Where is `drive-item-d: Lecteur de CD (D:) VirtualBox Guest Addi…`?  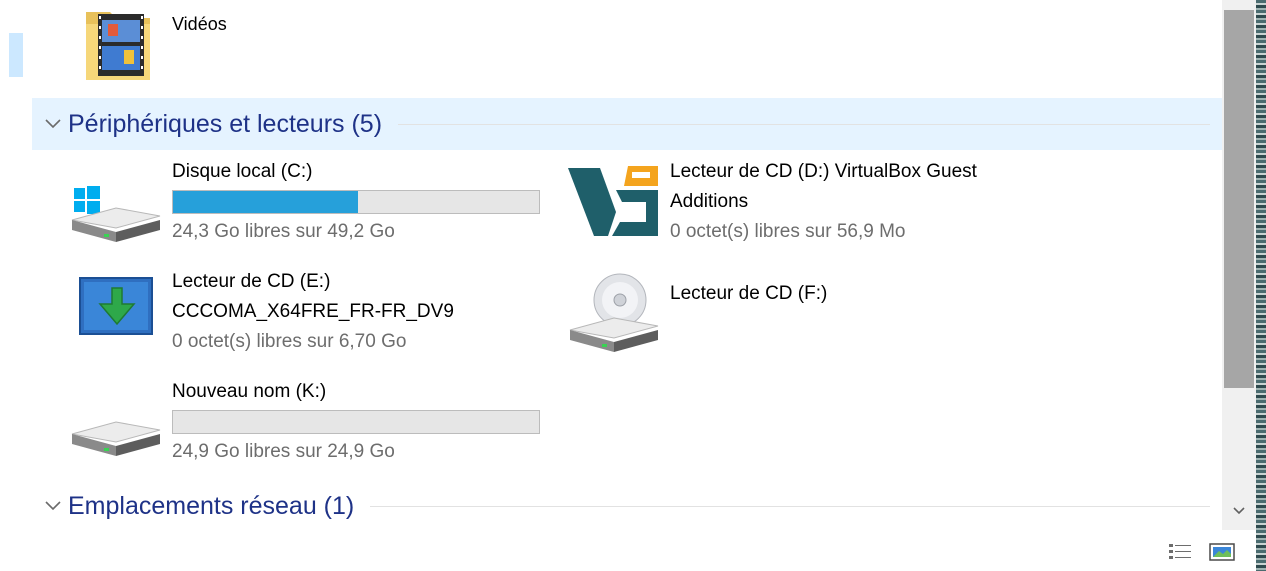
drive-item-d: Lecteur de CD (D:) VirtualBox Guest Addi… is located at coordinates (826, 204).